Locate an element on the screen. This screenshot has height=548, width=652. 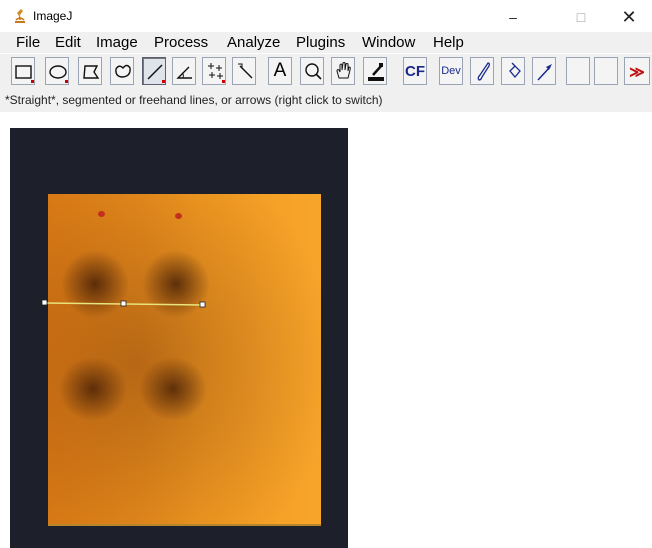
angle-tool is located at coordinates (184, 71).